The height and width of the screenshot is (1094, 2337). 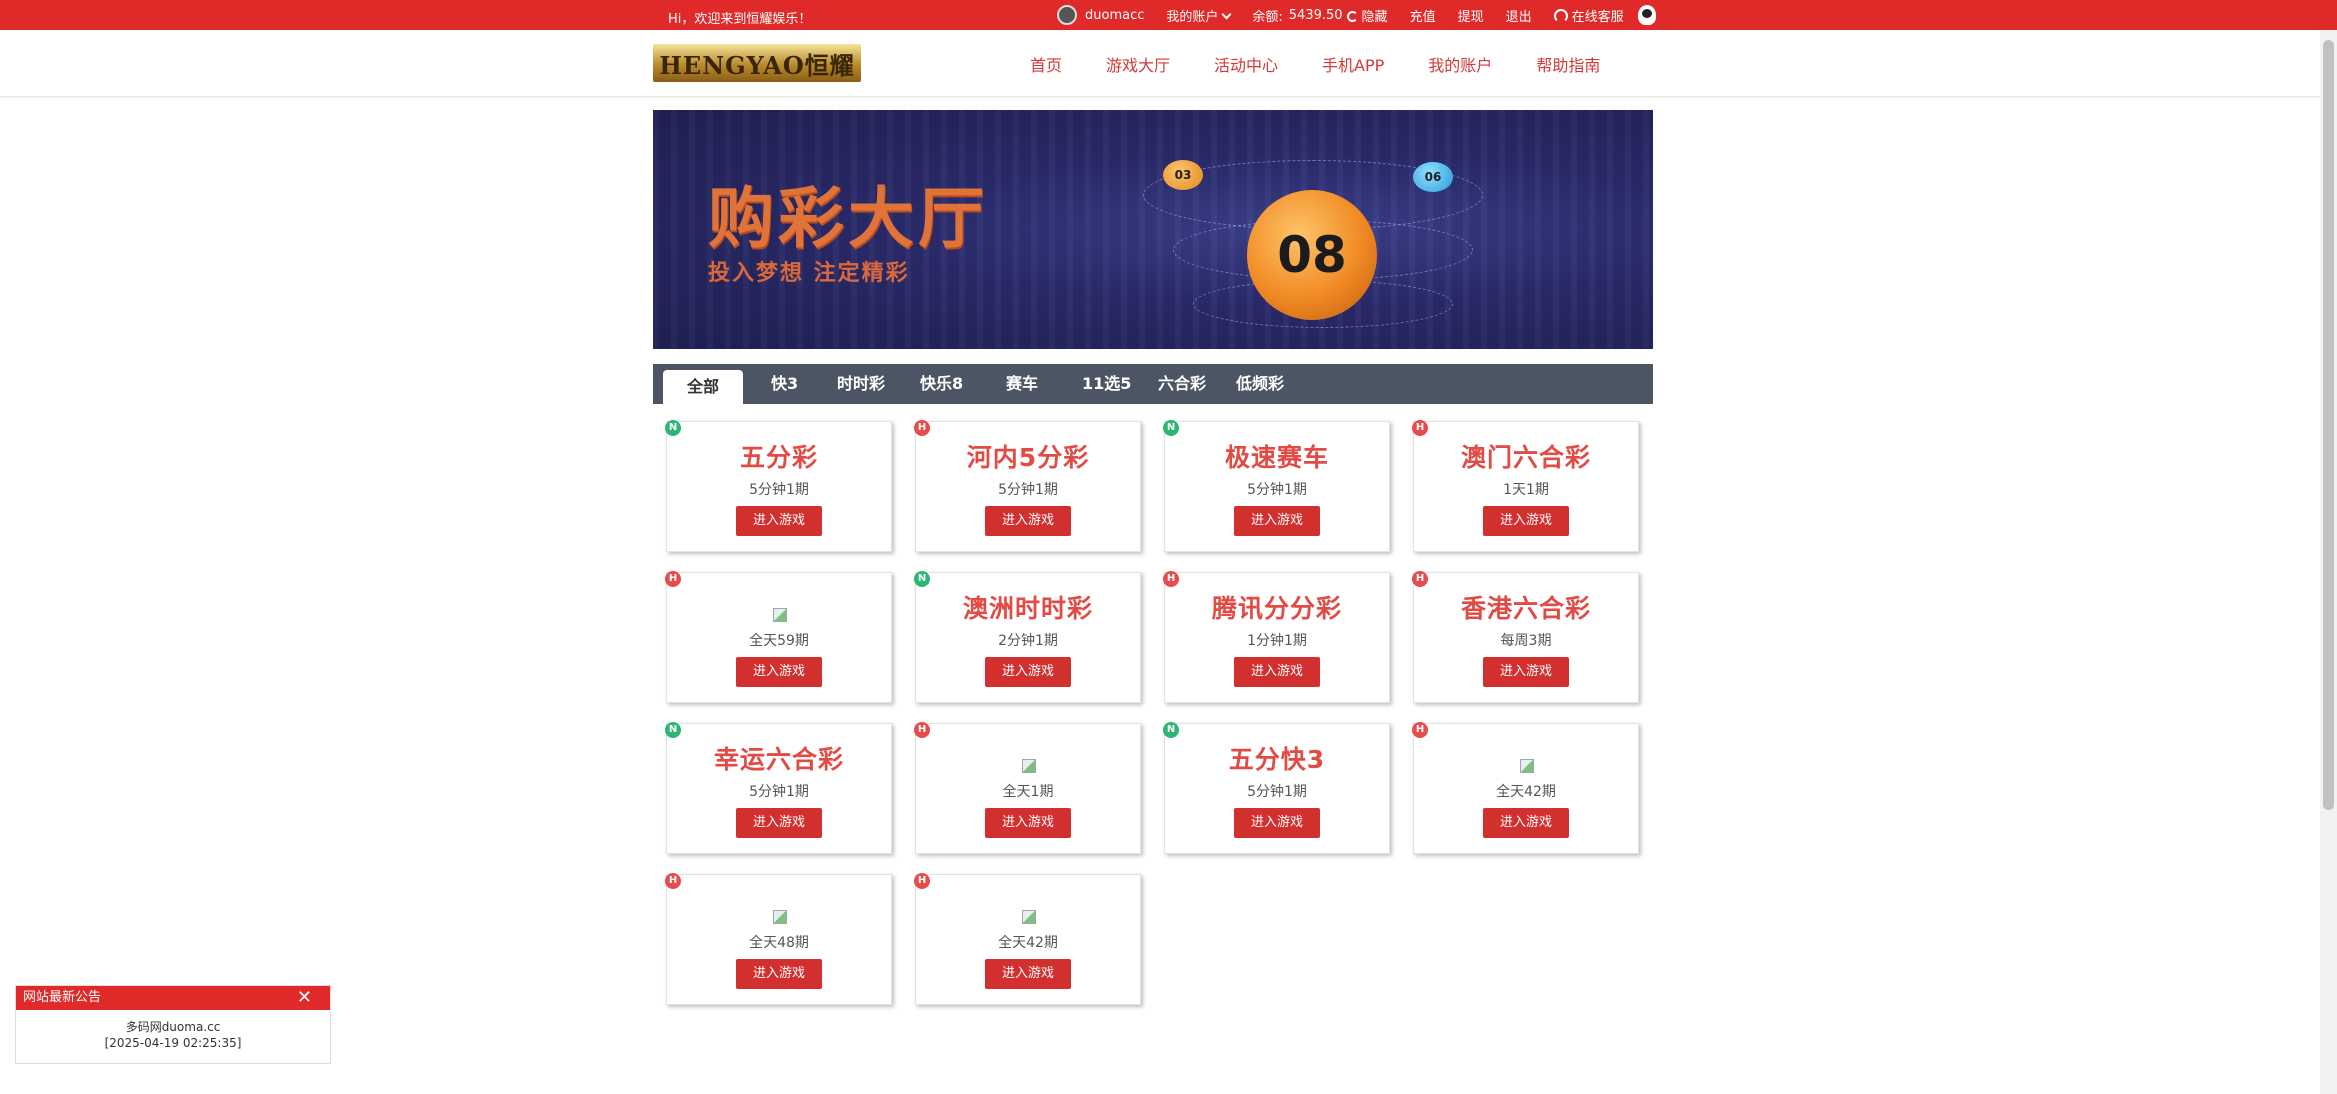 What do you see at coordinates (1153, 384) in the screenshot?
I see `category-tabs: 全部 快3 时时彩 快乐8 赛车 11选5 六合彩 低频彩` at bounding box center [1153, 384].